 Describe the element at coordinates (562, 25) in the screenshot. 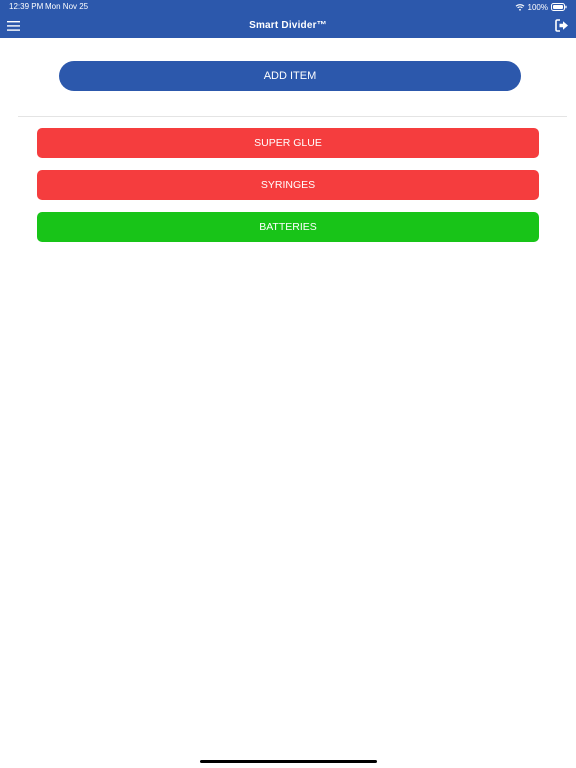

I see `logout-icon` at that location.